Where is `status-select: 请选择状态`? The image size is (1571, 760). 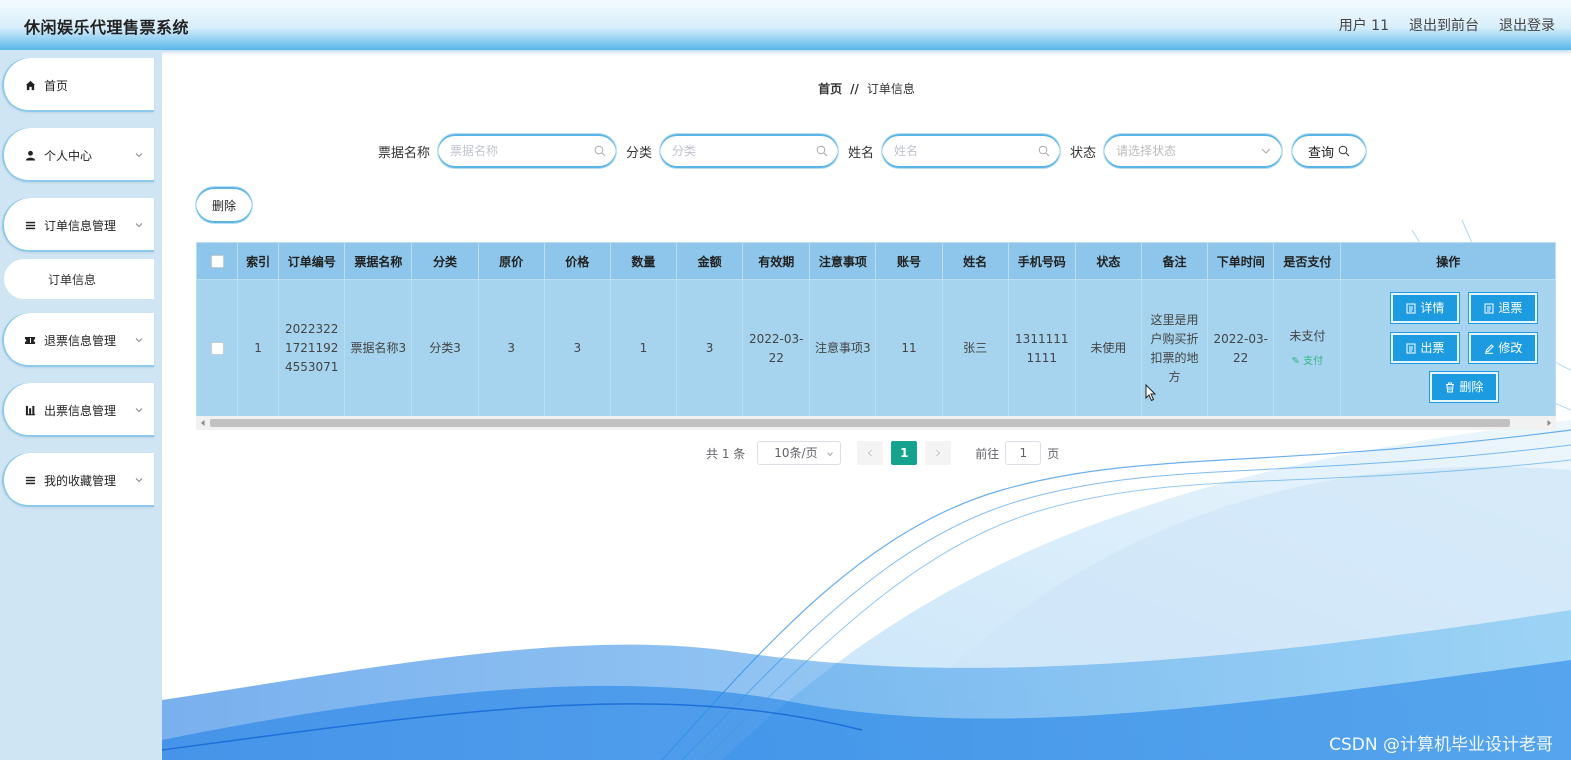
status-select: 请选择状态 is located at coordinates (1193, 151).